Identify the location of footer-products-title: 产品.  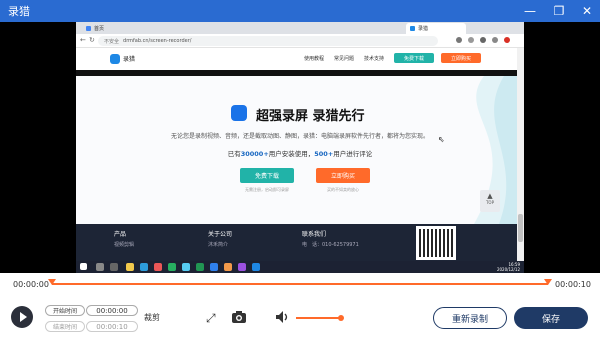
(120, 234).